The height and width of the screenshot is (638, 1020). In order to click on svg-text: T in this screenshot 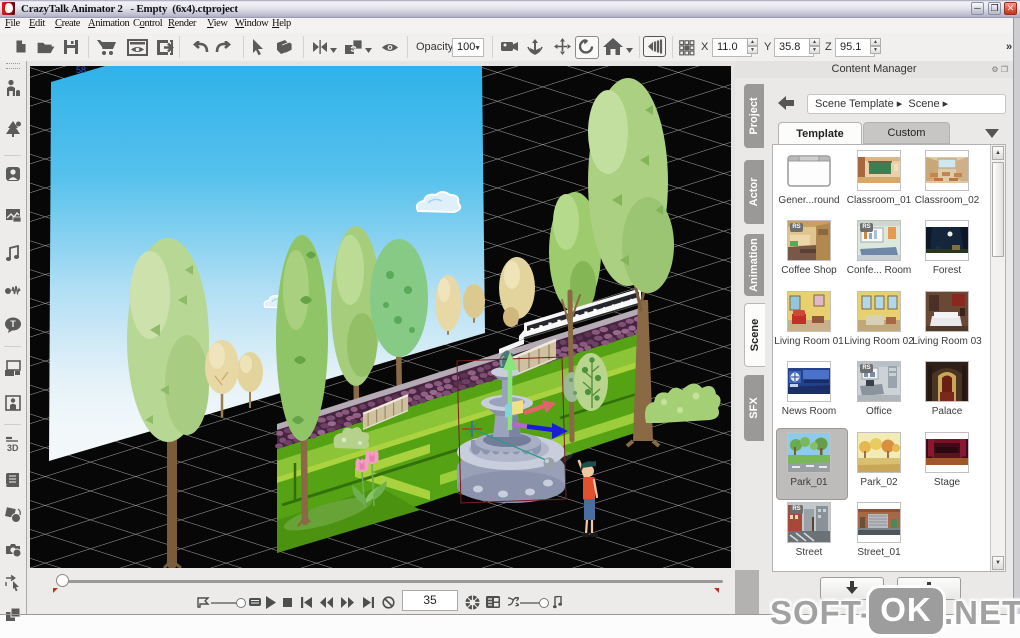, I will do `click(13, 324)`.